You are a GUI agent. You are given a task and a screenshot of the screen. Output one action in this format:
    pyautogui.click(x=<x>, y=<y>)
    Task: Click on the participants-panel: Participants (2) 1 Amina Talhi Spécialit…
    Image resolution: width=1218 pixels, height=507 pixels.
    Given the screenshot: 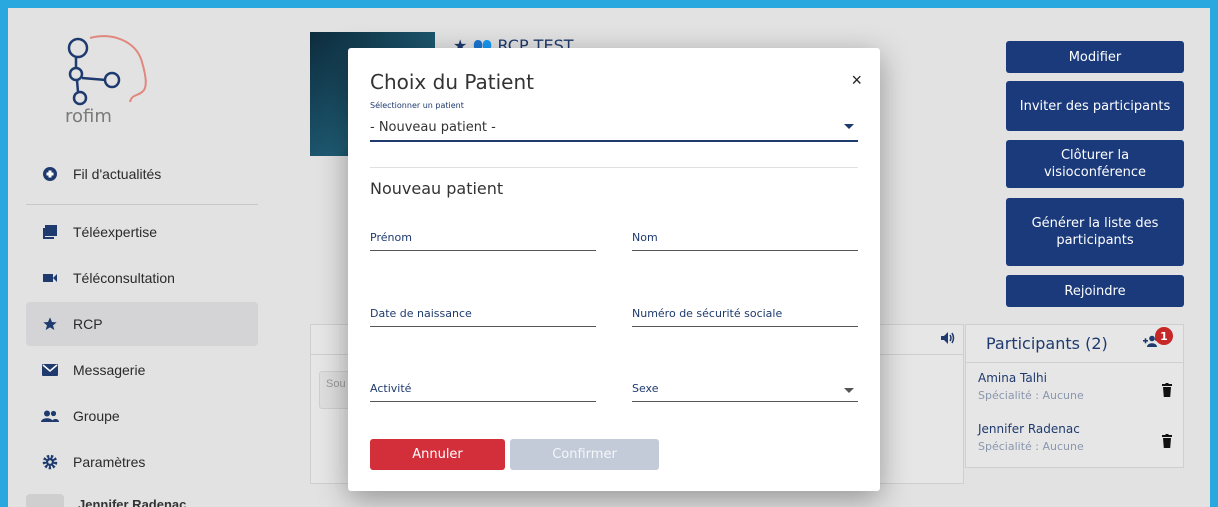 What is the action you would take?
    pyautogui.click(x=1074, y=396)
    